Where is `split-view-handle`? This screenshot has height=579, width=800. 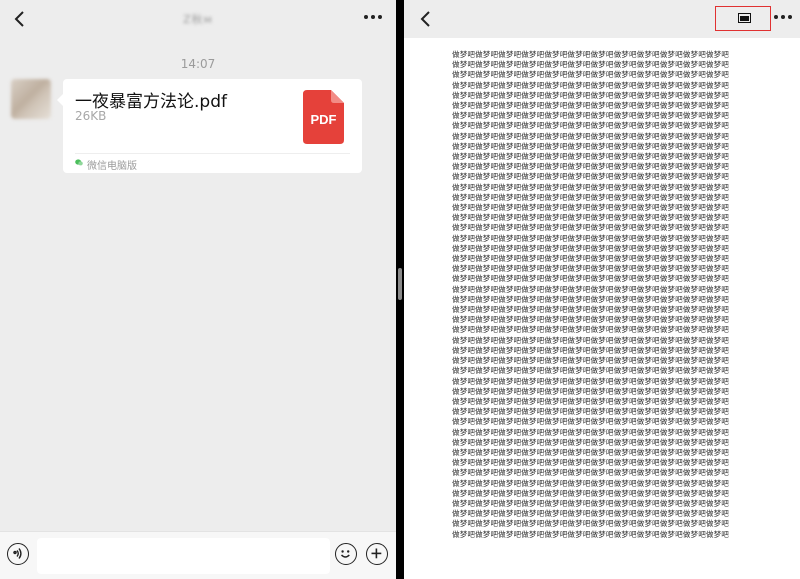
split-view-handle is located at coordinates (400, 284).